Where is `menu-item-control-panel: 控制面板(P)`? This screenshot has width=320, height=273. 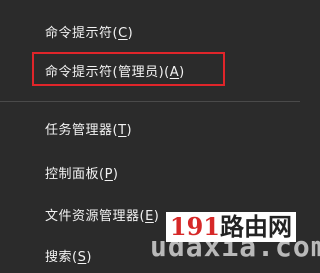 menu-item-control-panel: 控制面板(P) is located at coordinates (82, 172).